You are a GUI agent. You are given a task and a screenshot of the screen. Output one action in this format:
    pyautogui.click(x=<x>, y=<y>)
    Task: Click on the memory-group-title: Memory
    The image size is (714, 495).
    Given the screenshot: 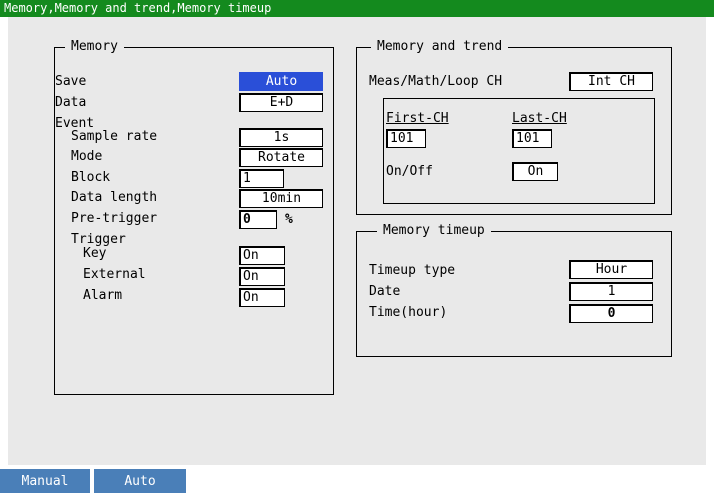 What is the action you would take?
    pyautogui.click(x=94, y=47)
    